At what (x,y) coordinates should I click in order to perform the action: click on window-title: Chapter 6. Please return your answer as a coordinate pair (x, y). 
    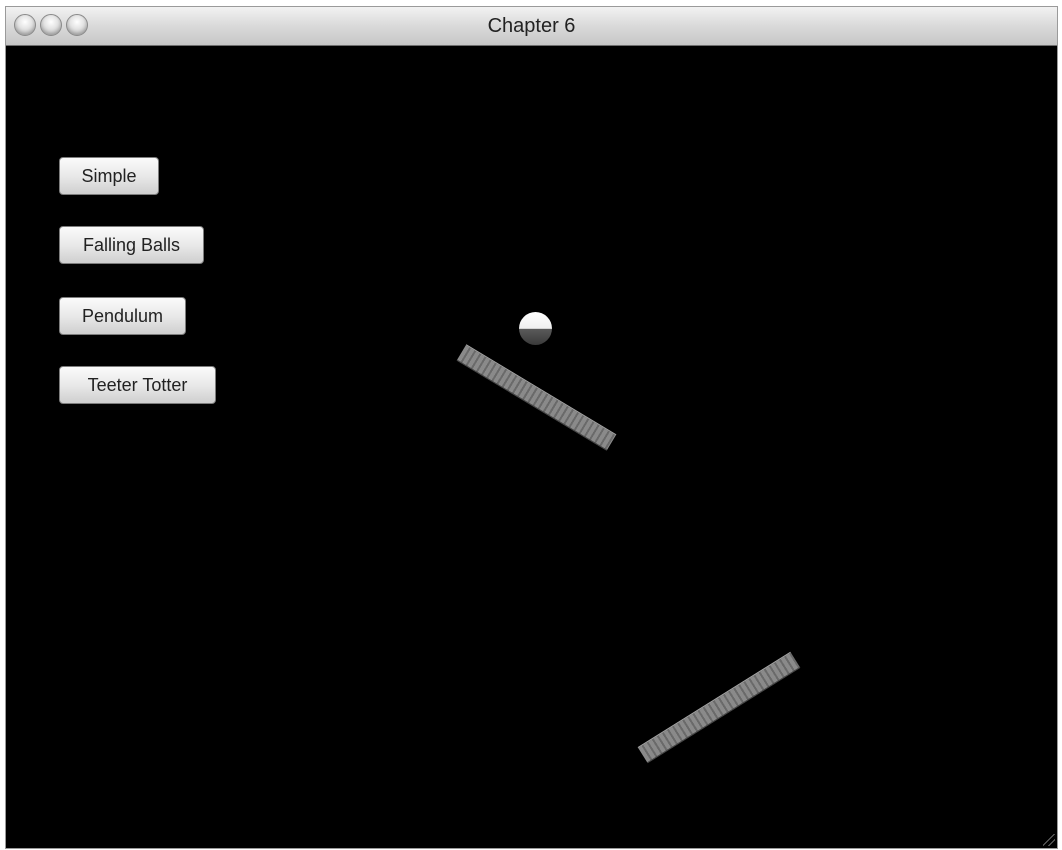
    Looking at the image, I should click on (531, 26).